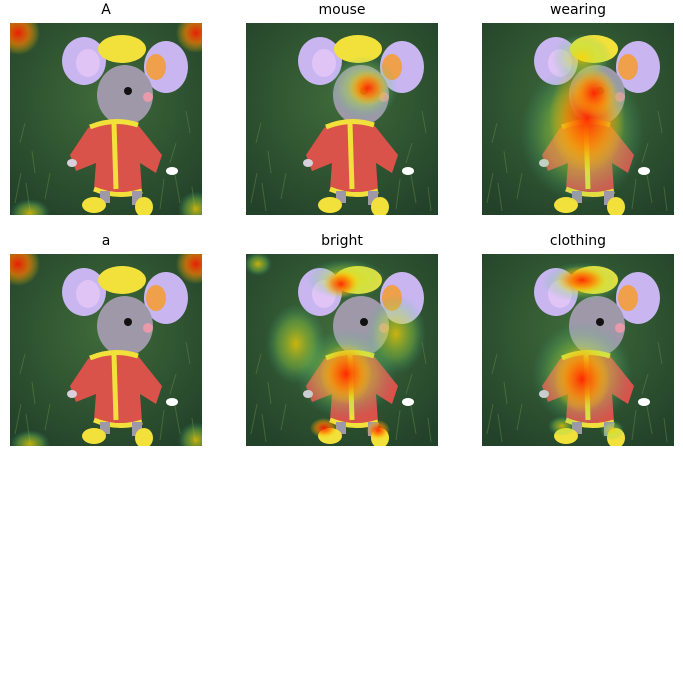  Describe the element at coordinates (342, 10) in the screenshot. I see `panel-title: mouse` at that location.